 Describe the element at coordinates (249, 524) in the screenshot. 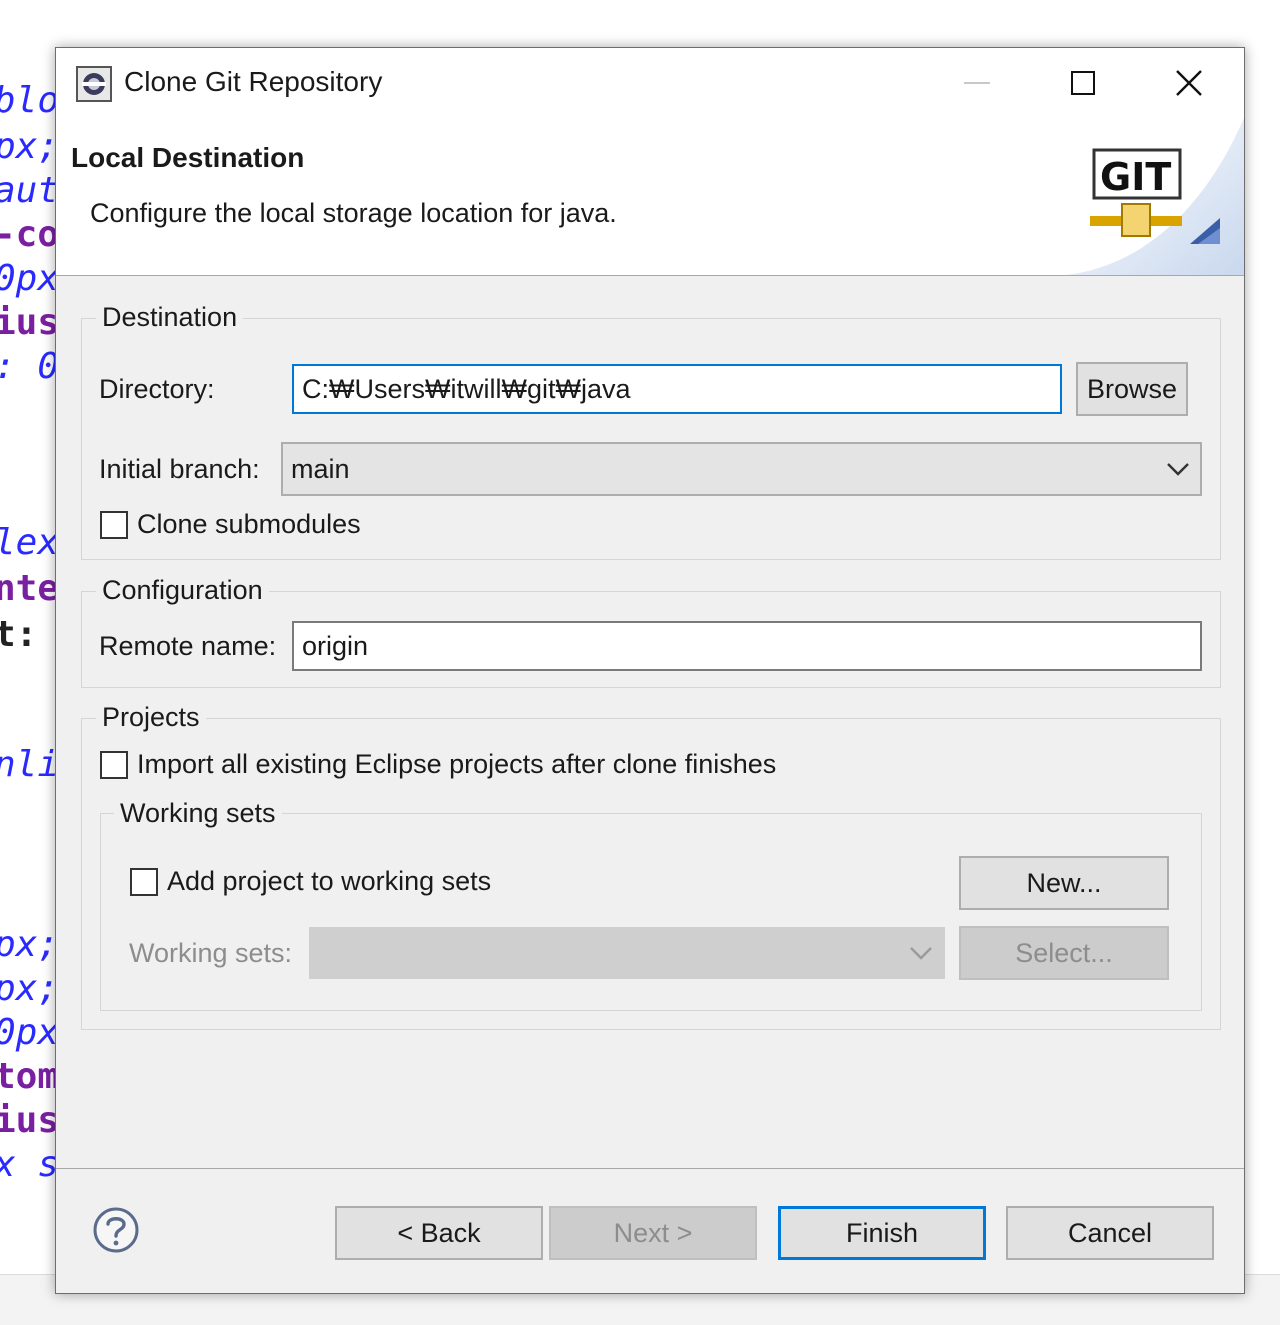

I see `clone-submodules-label: Clone submodules` at that location.